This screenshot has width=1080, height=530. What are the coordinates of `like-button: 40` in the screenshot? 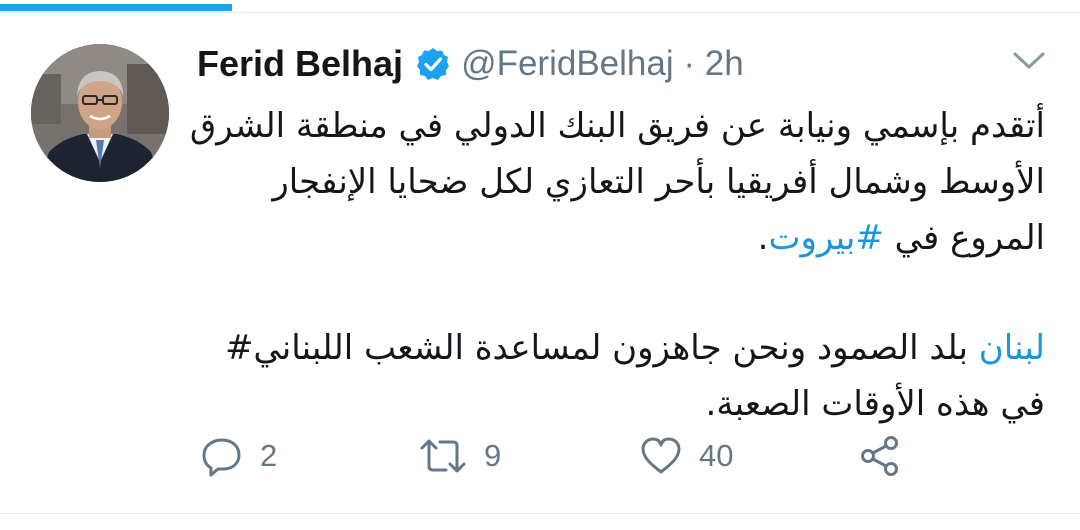 It's located at (686, 456).